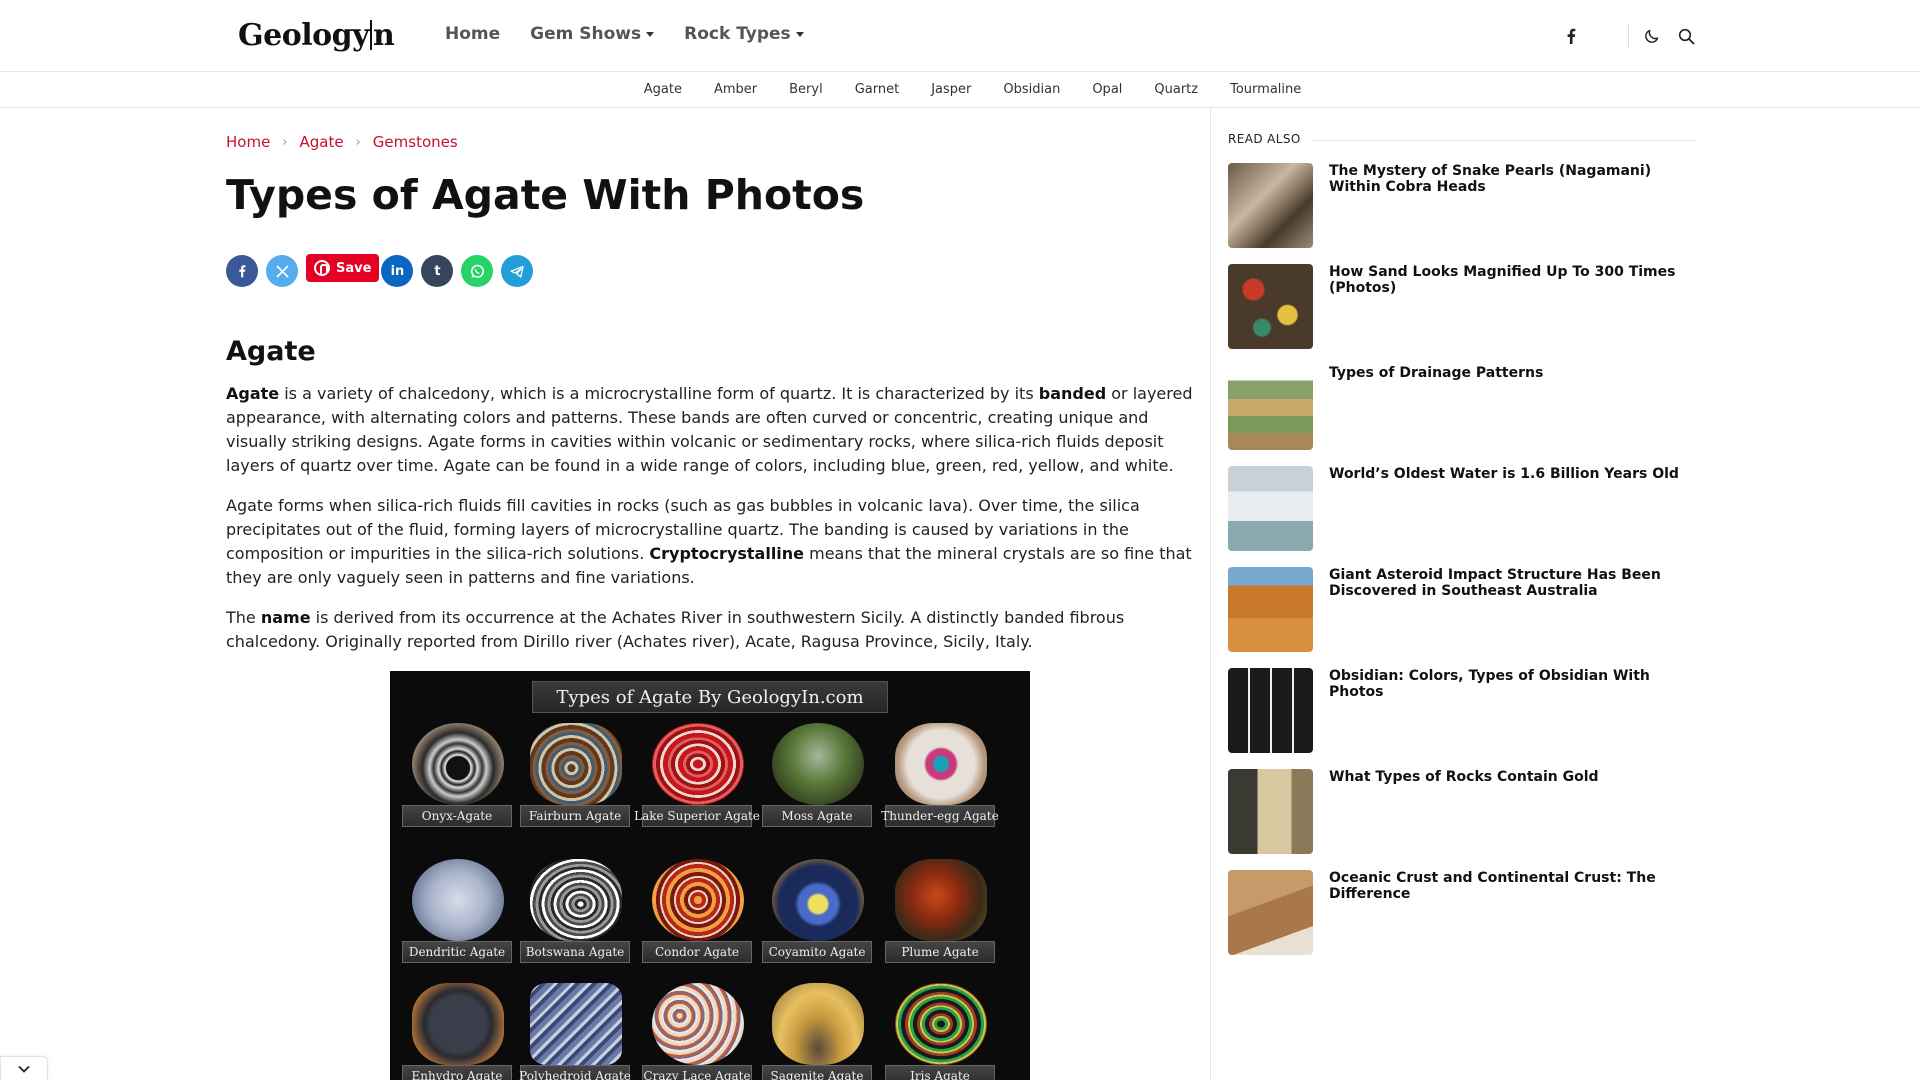 The height and width of the screenshot is (1080, 1920). What do you see at coordinates (951, 89) in the screenshot?
I see `category-jasper: Jasper` at bounding box center [951, 89].